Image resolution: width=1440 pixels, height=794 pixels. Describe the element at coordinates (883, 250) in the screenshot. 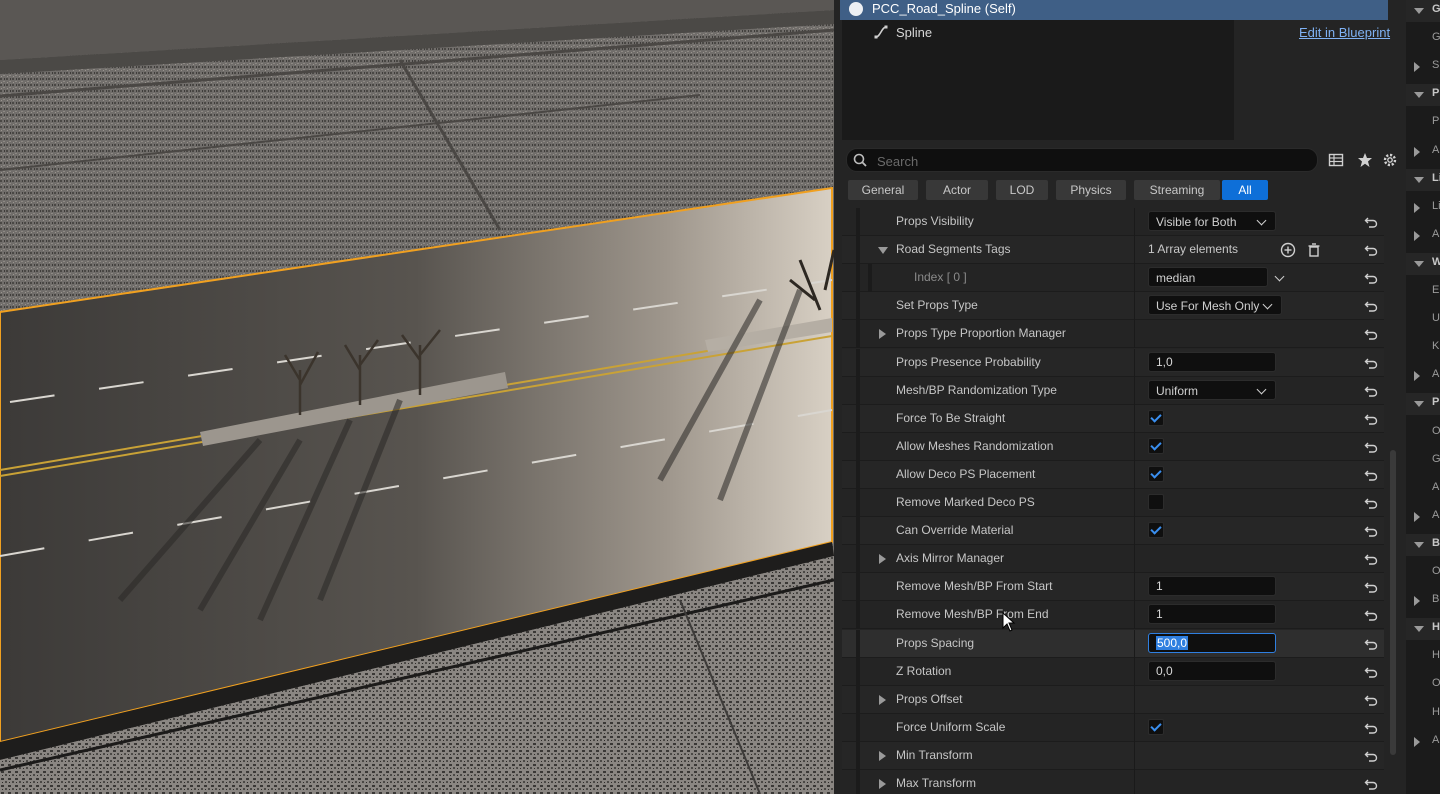

I see `expanded-arrow-icon` at that location.